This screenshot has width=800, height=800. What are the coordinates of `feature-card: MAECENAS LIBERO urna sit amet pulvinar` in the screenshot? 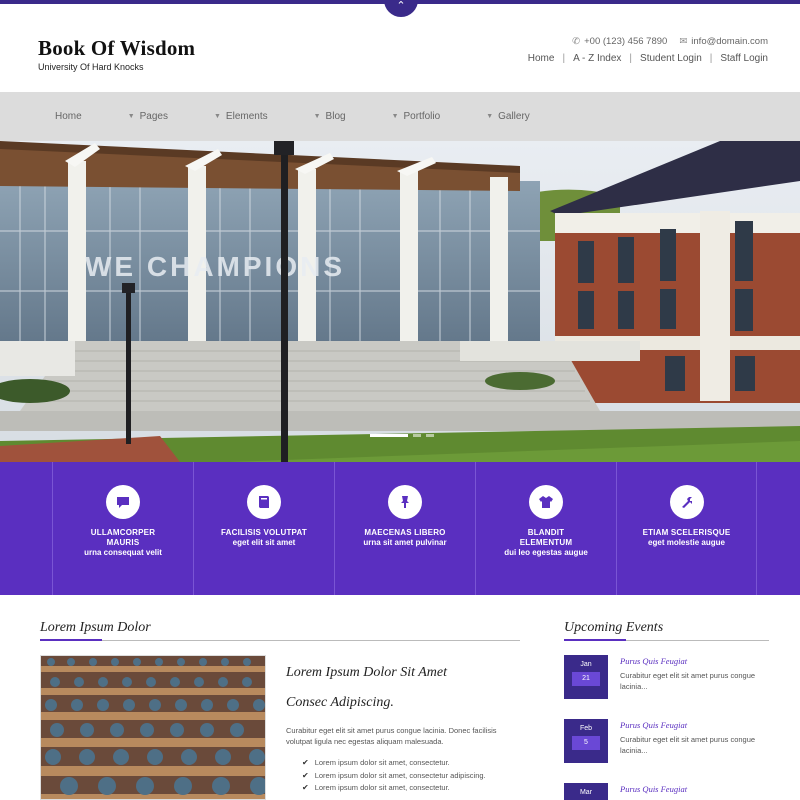 It's located at (404, 528).